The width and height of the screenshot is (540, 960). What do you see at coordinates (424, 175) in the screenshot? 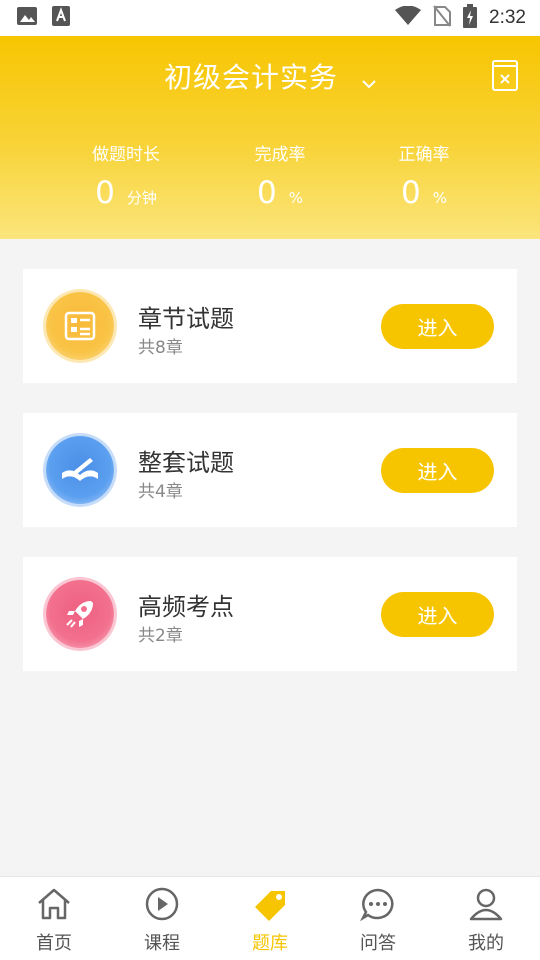
I see `stat-accuracy: 正确率 0 %` at bounding box center [424, 175].